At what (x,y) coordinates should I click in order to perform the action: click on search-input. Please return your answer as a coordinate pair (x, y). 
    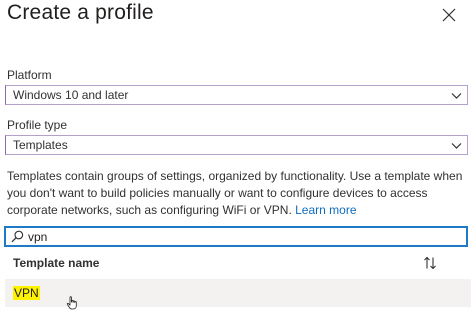
    Looking at the image, I should click on (238, 236).